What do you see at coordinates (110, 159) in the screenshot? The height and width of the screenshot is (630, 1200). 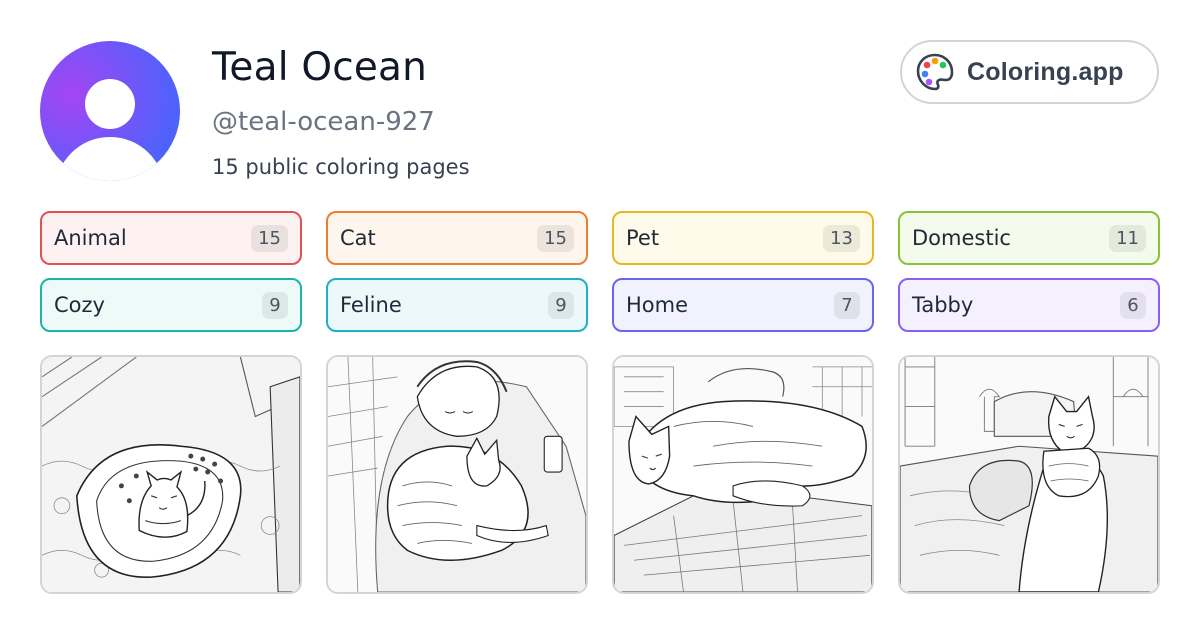 I see `avatar-body-shape` at bounding box center [110, 159].